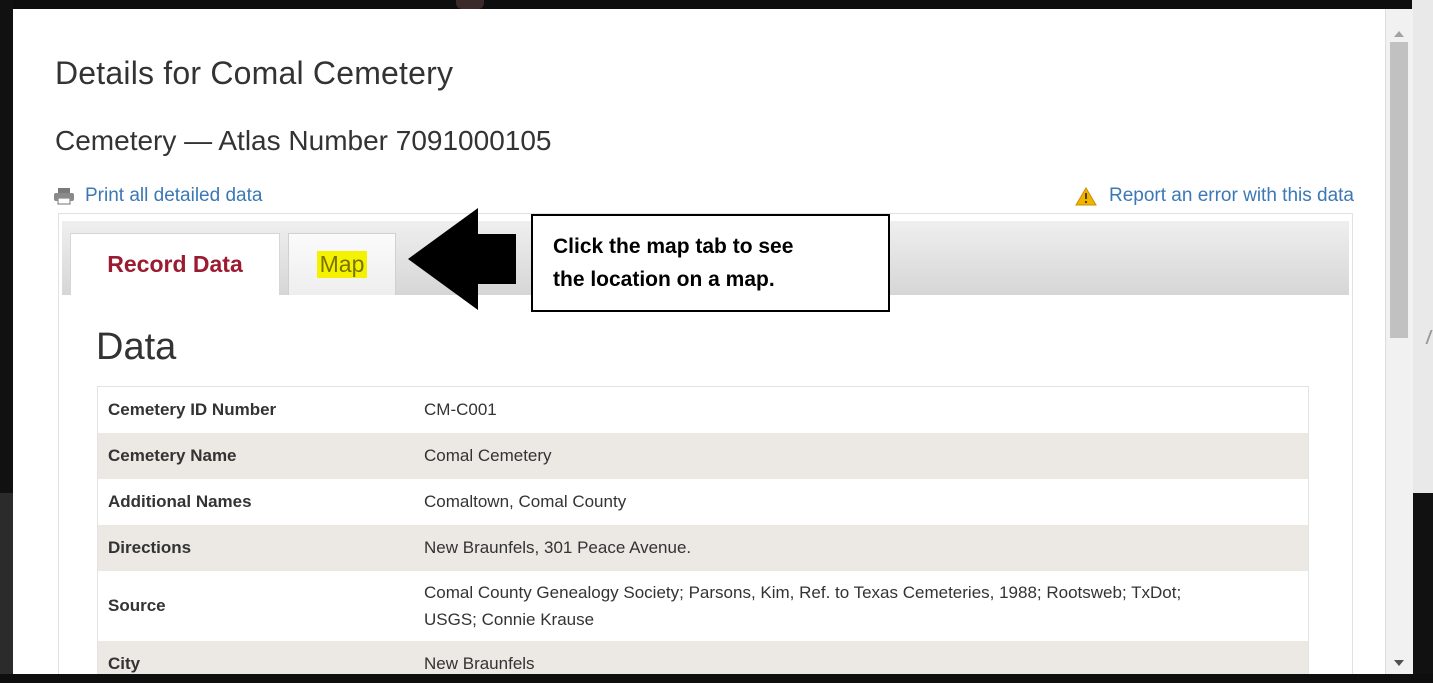  What do you see at coordinates (703, 409) in the screenshot?
I see `table-row: Cemetery ID Number CM-C001` at bounding box center [703, 409].